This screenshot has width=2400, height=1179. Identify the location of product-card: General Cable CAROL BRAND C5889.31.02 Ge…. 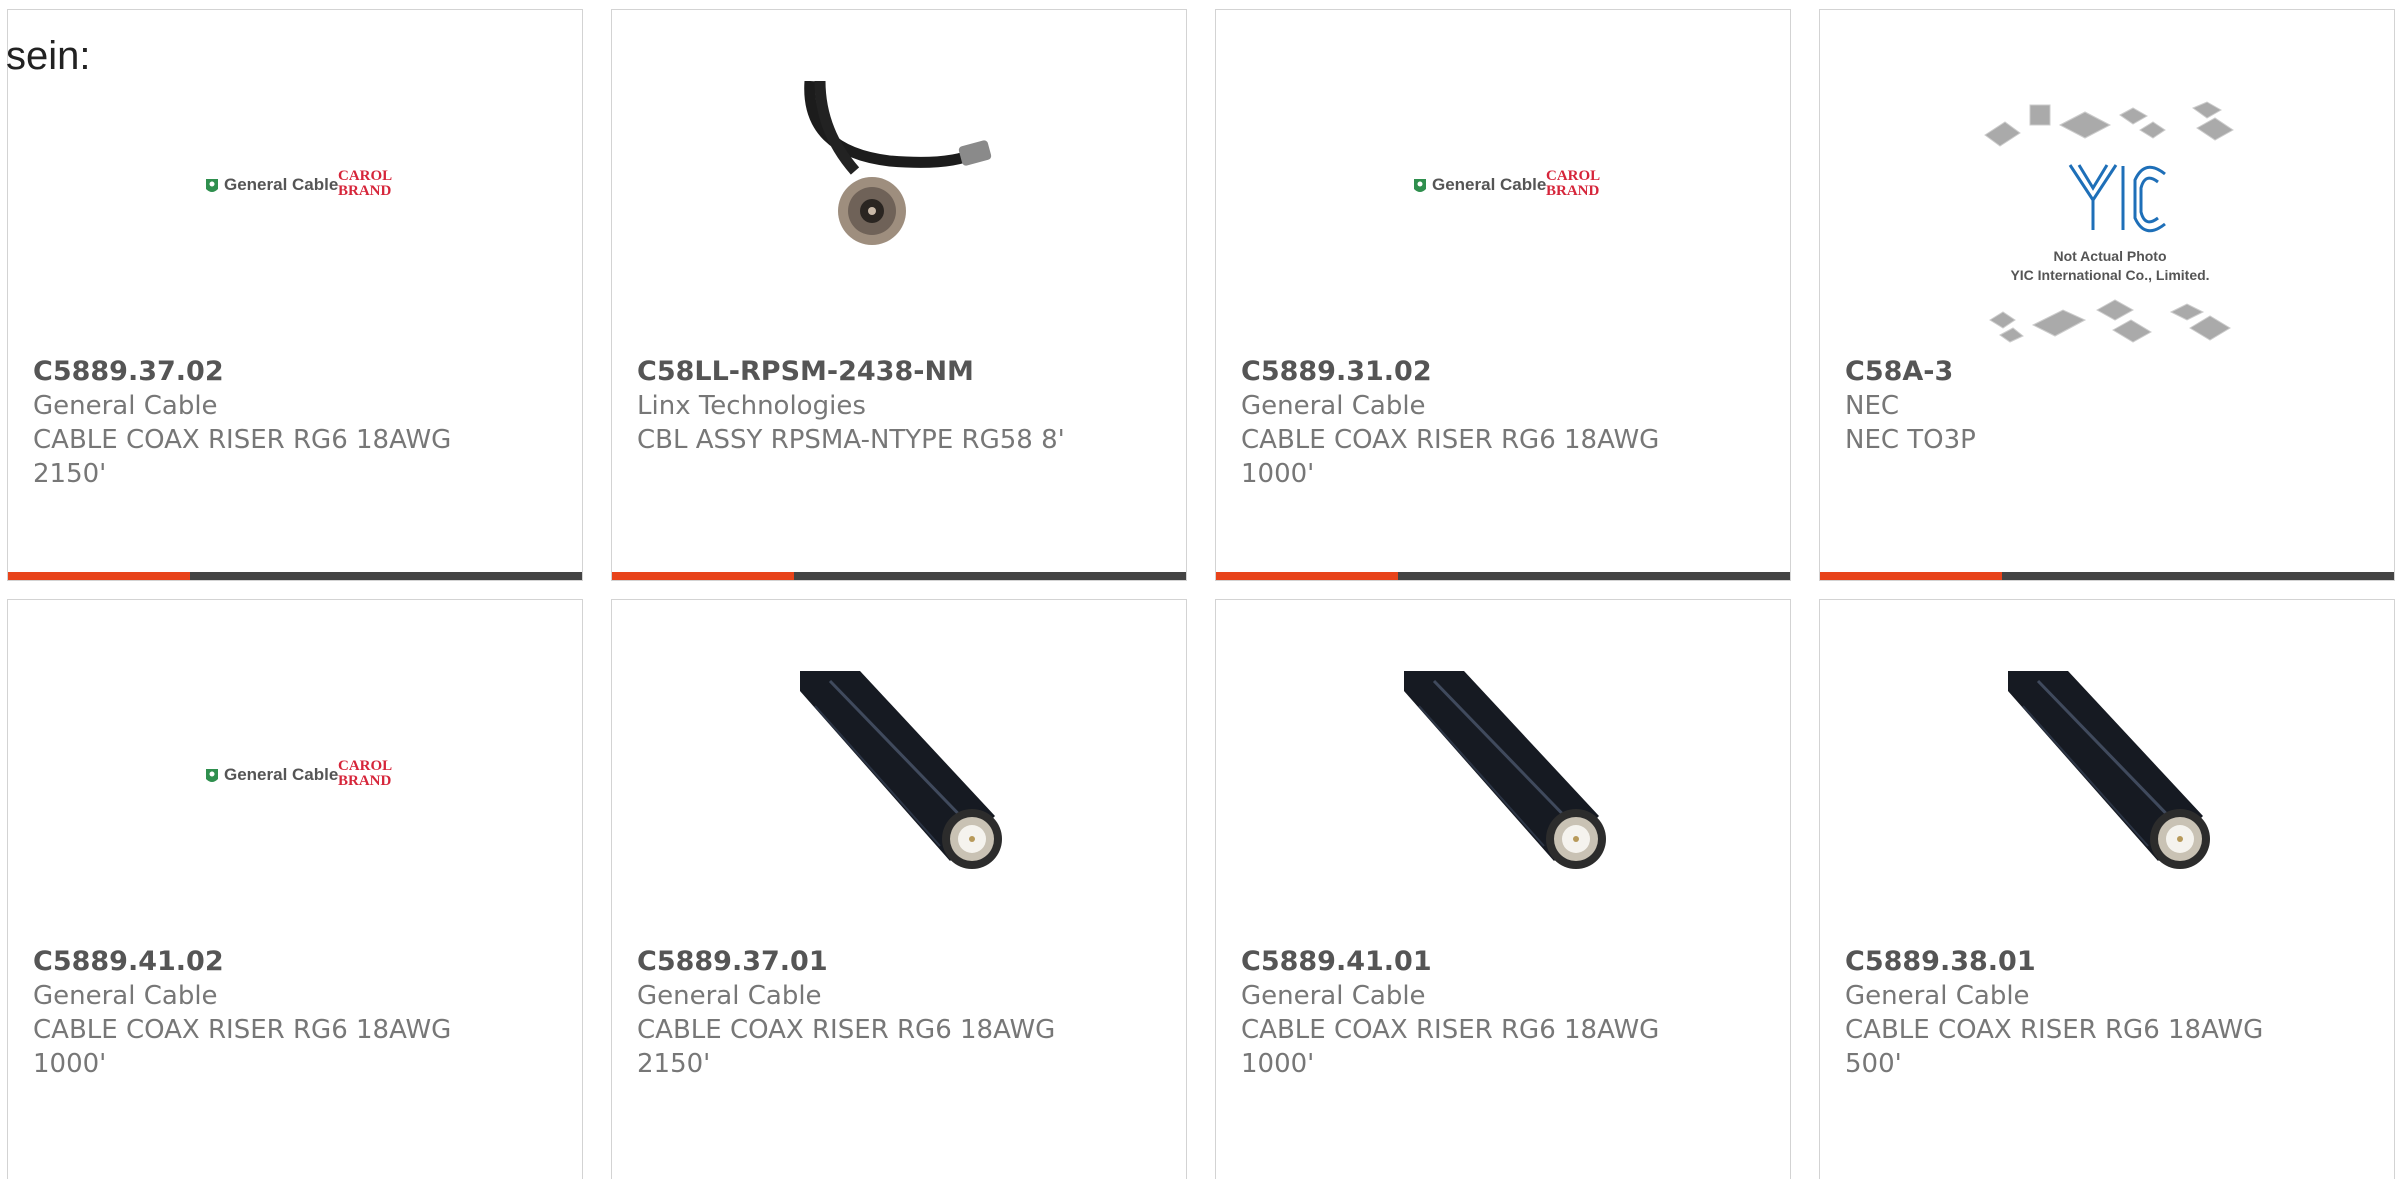
(1503, 295).